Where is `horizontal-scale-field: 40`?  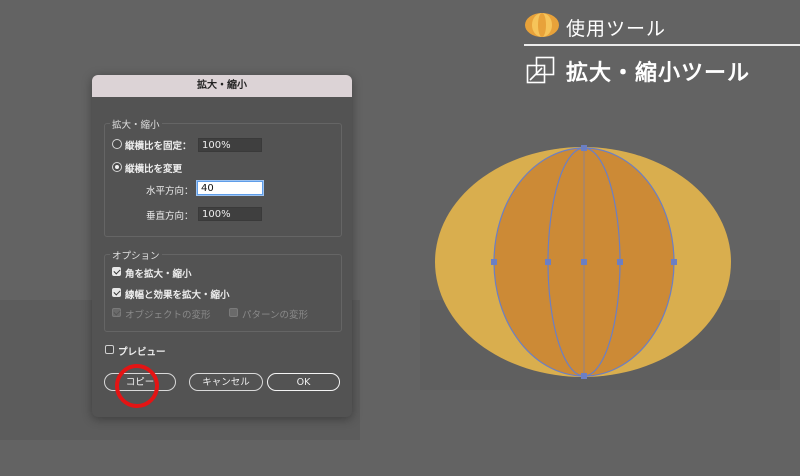 horizontal-scale-field: 40 is located at coordinates (230, 188).